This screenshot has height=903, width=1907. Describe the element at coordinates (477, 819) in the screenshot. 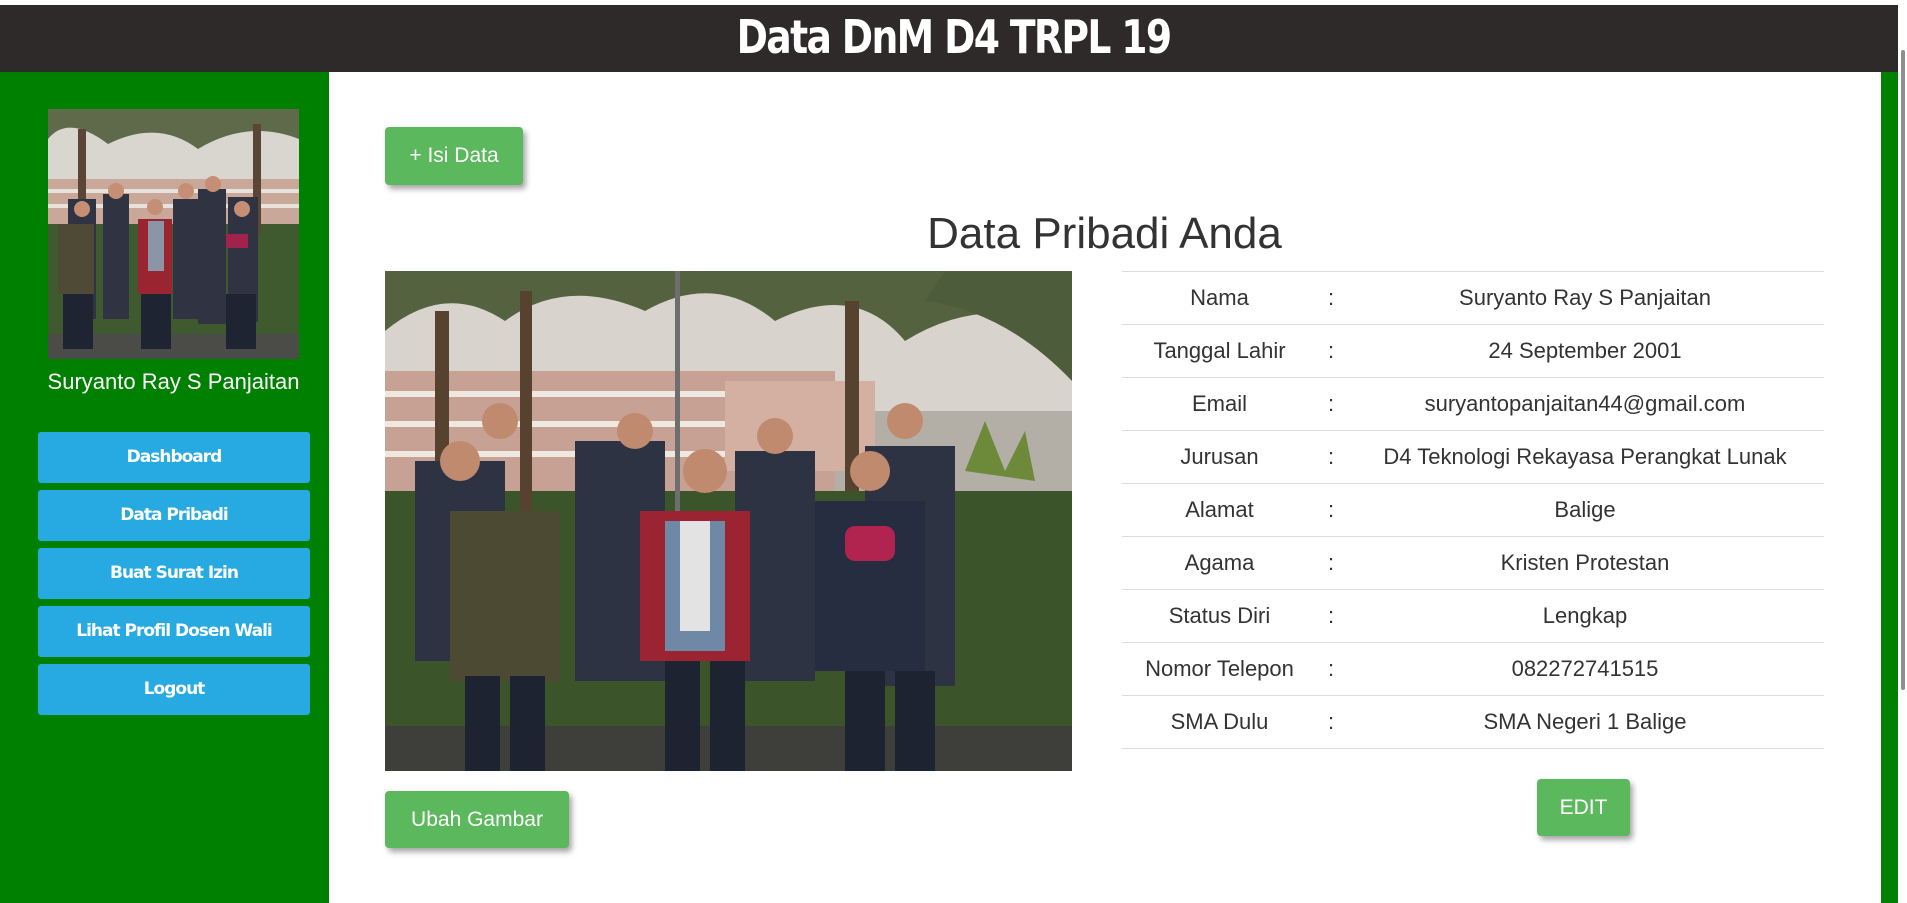

I see `ubah-gambar-button: Ubah Gambar` at that location.